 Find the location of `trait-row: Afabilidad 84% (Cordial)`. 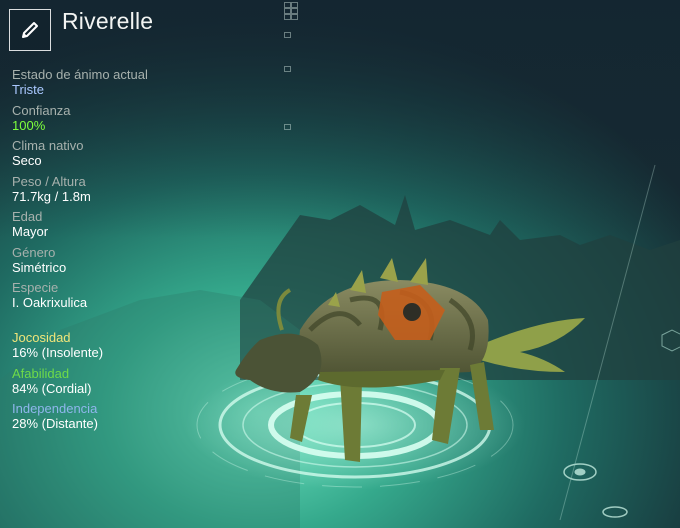

trait-row: Afabilidad 84% (Cordial) is located at coordinates (132, 384).